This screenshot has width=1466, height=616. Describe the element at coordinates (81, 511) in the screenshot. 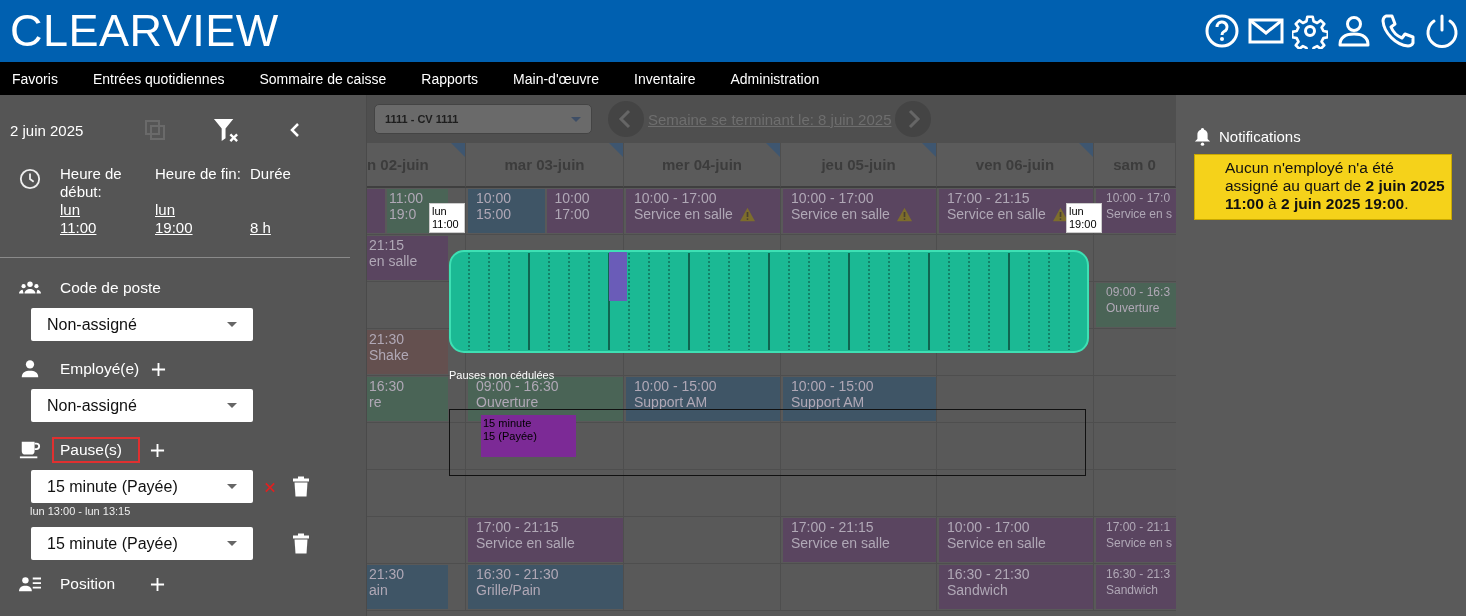

I see `break-time-range: lun 13:00 - lun 13:15` at that location.